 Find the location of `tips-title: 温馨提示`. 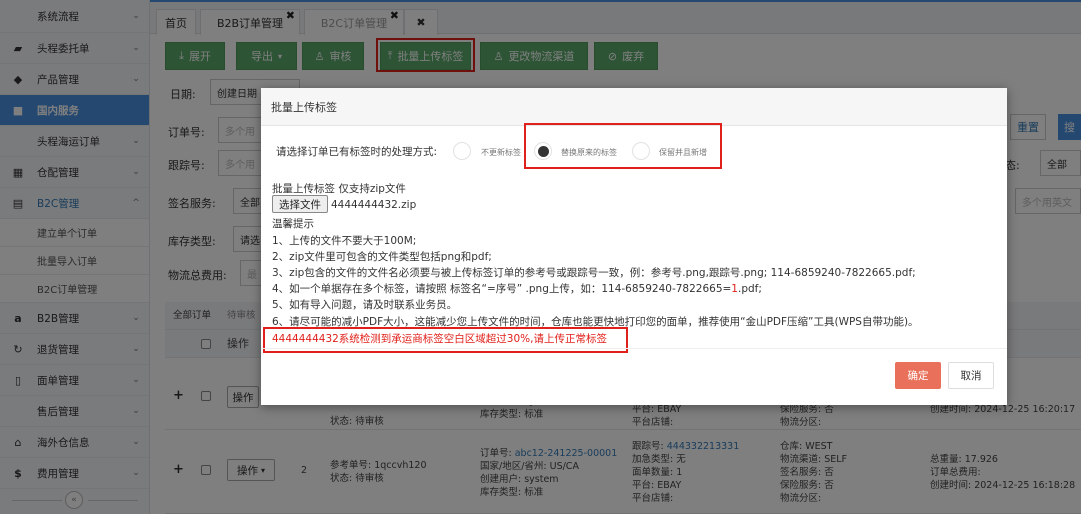

tips-title: 温馨提示 is located at coordinates (293, 224).